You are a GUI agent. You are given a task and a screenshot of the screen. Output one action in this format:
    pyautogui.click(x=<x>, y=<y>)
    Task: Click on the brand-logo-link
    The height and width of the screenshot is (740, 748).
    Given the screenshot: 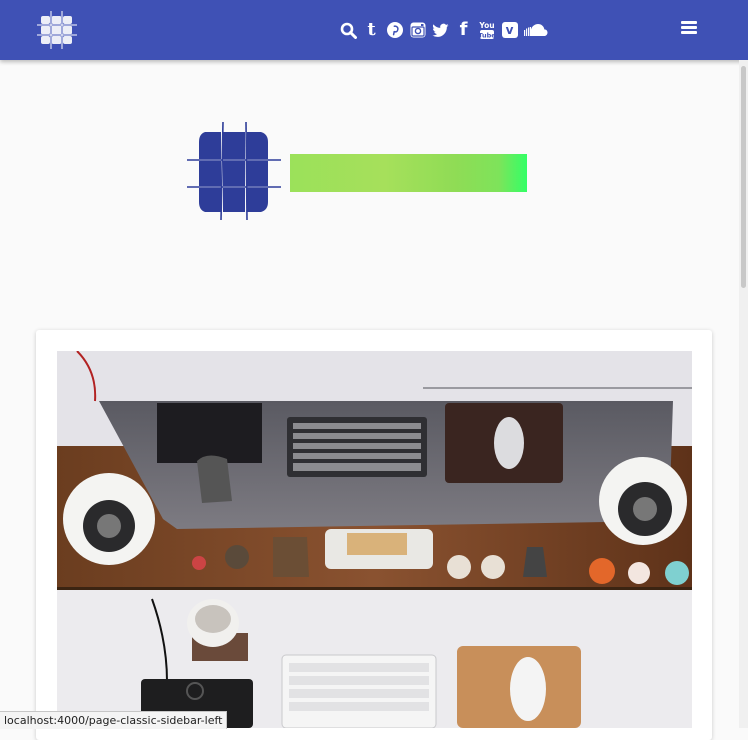 What is the action you would take?
    pyautogui.click(x=57, y=30)
    